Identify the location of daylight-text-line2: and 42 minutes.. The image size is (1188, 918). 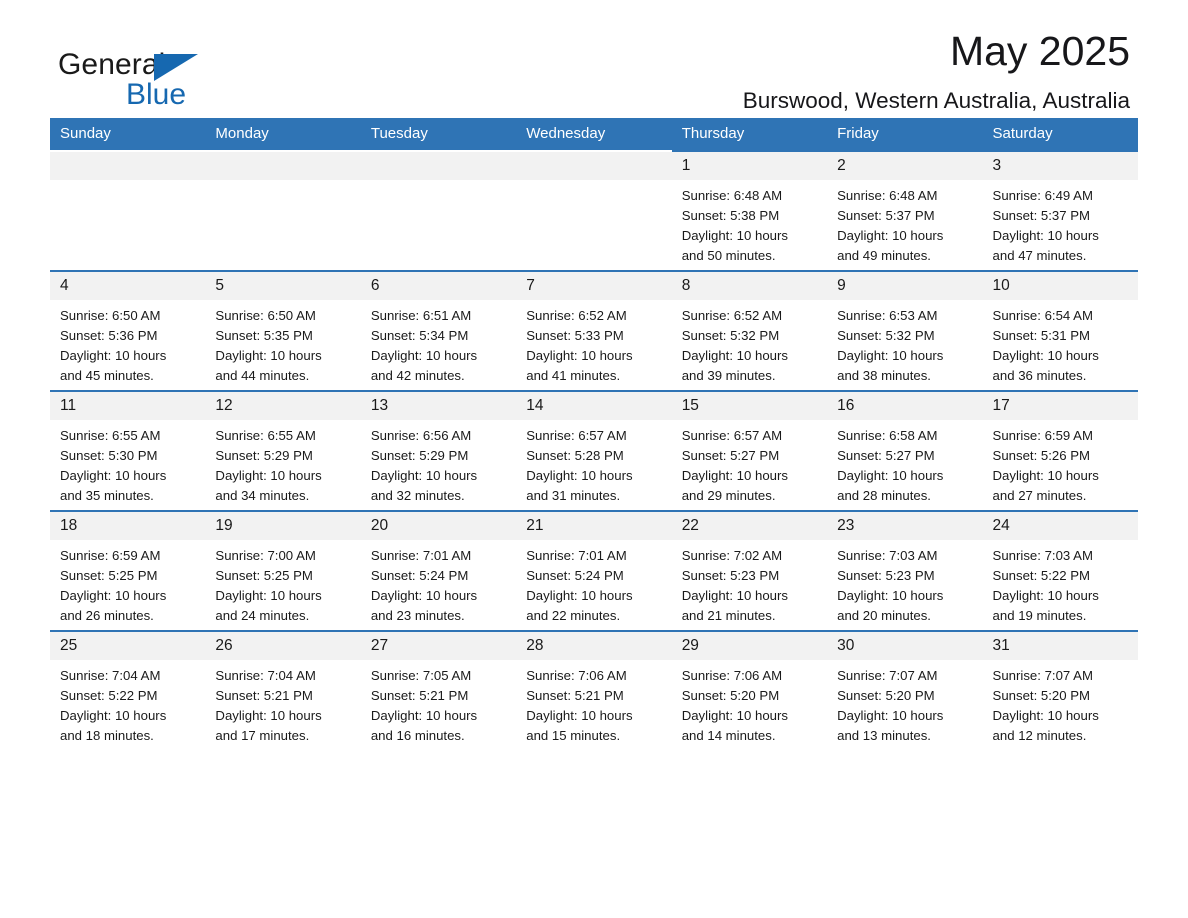
(417, 375).